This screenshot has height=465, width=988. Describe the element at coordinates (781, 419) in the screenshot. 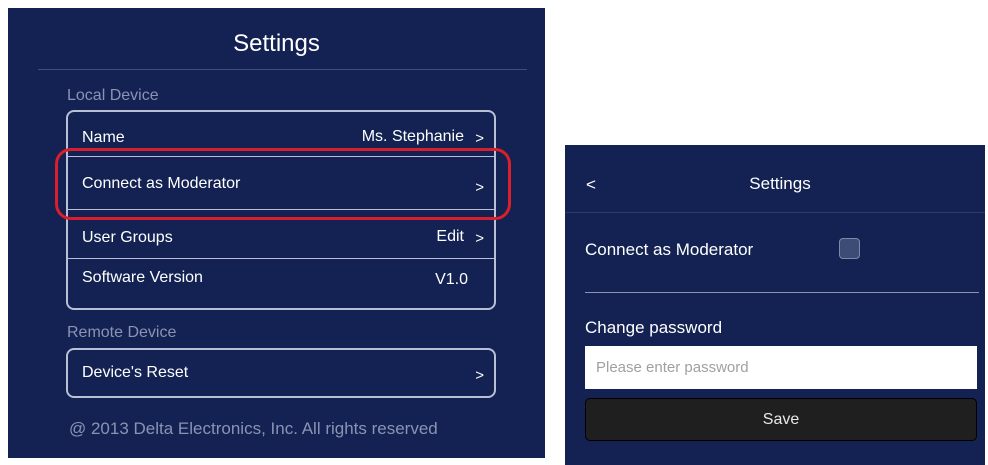

I see `save-button: Save` at that location.